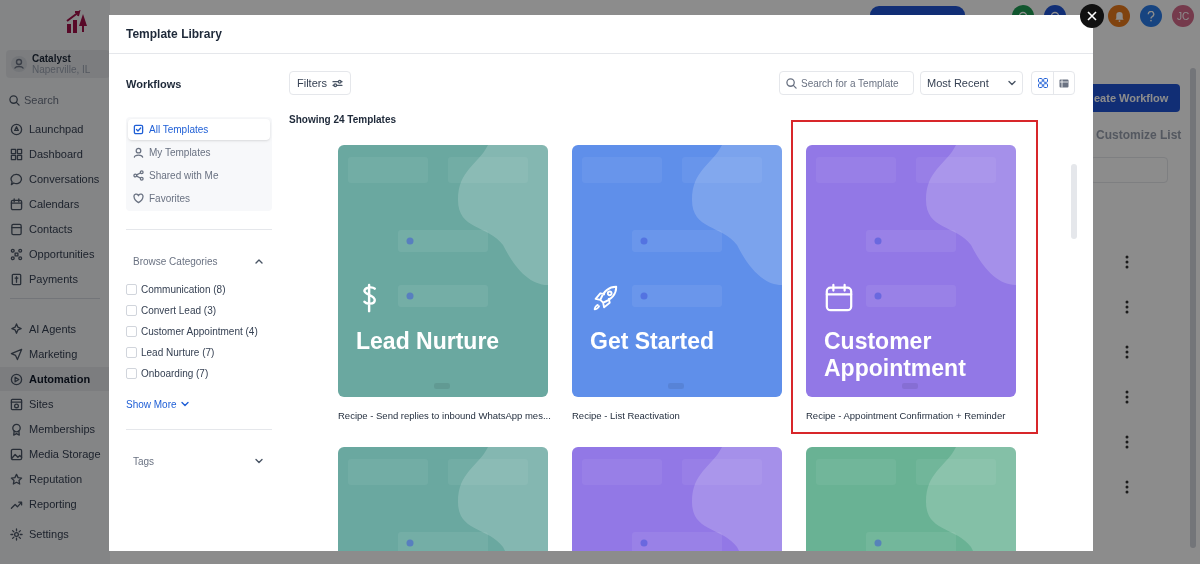 The image size is (1200, 564). What do you see at coordinates (55, 354) in the screenshot?
I see `nav-item: Marketing` at bounding box center [55, 354].